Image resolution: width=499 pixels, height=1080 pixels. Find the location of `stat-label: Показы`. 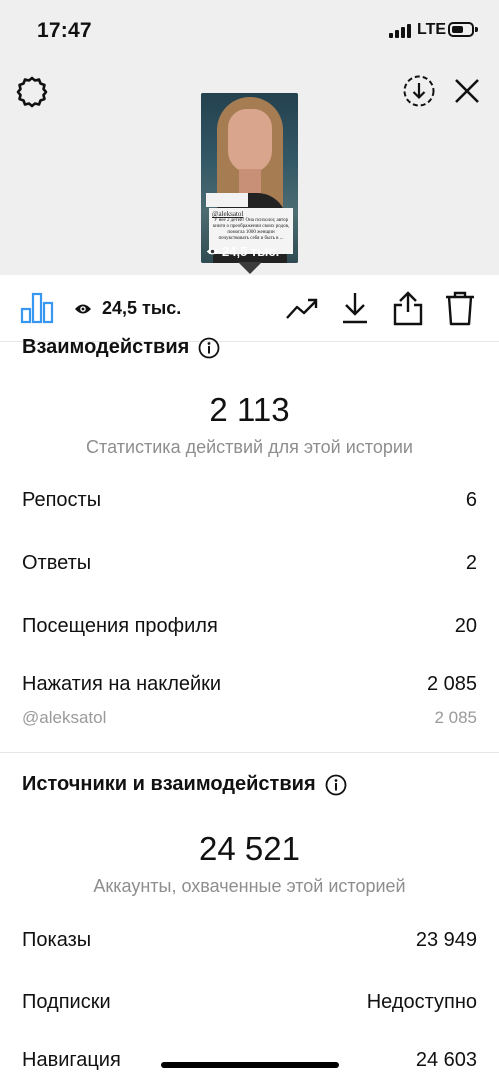

stat-label: Показы is located at coordinates (57, 940).